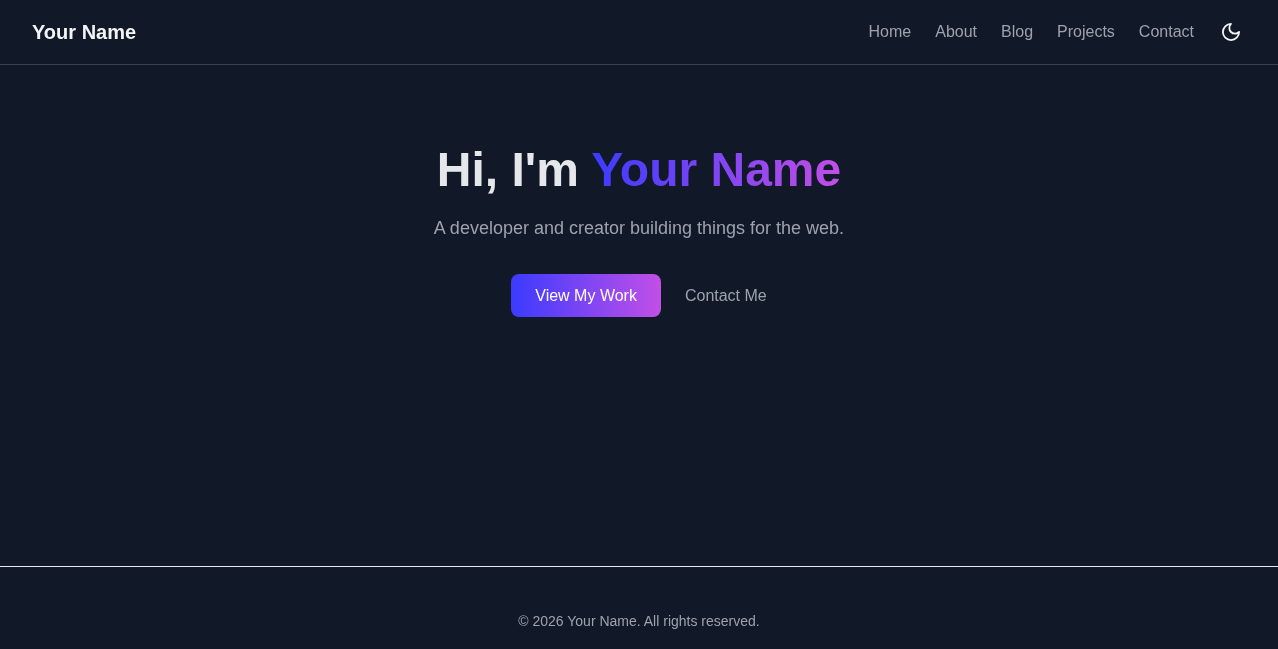 The image size is (1278, 649). Describe the element at coordinates (890, 32) in the screenshot. I see `nav-link: Home` at that location.